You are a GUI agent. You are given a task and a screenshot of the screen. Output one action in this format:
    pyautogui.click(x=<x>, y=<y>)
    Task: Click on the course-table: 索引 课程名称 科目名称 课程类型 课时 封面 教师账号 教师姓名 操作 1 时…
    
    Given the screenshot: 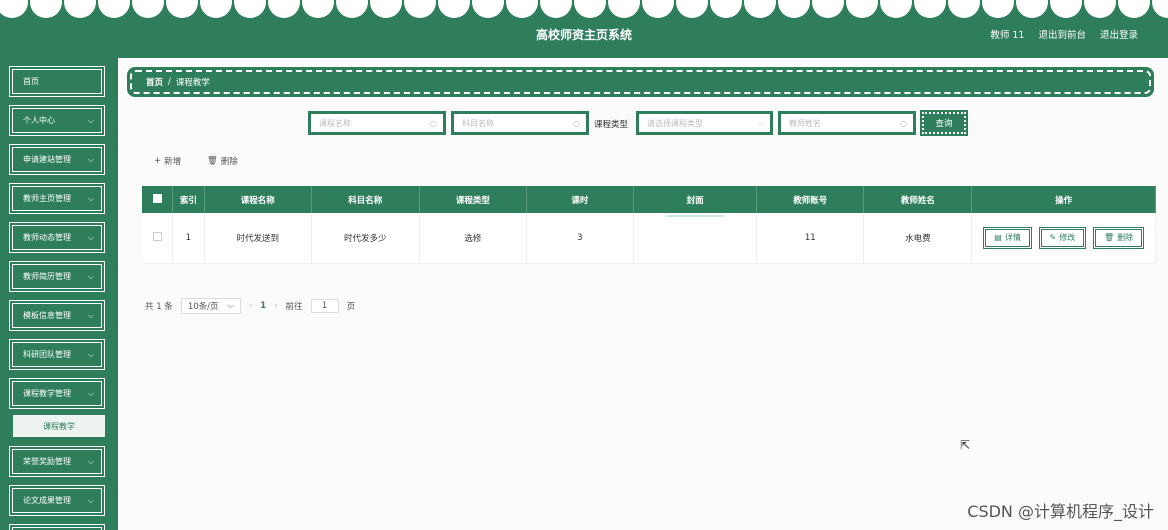 What is the action you would take?
    pyautogui.click(x=649, y=225)
    